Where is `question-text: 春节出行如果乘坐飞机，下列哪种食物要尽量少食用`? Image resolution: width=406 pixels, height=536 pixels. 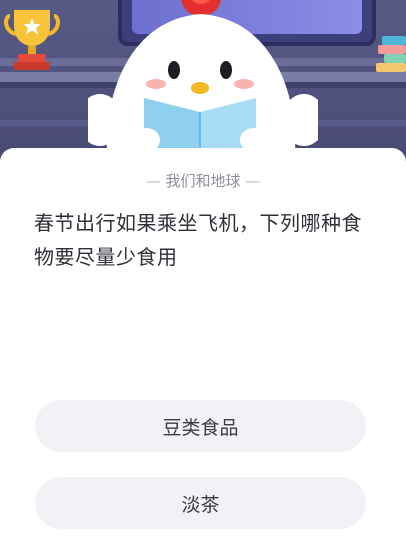
question-text: 春节出行如果乘坐飞机，下列哪种食物要尽量少食用 is located at coordinates (198, 240).